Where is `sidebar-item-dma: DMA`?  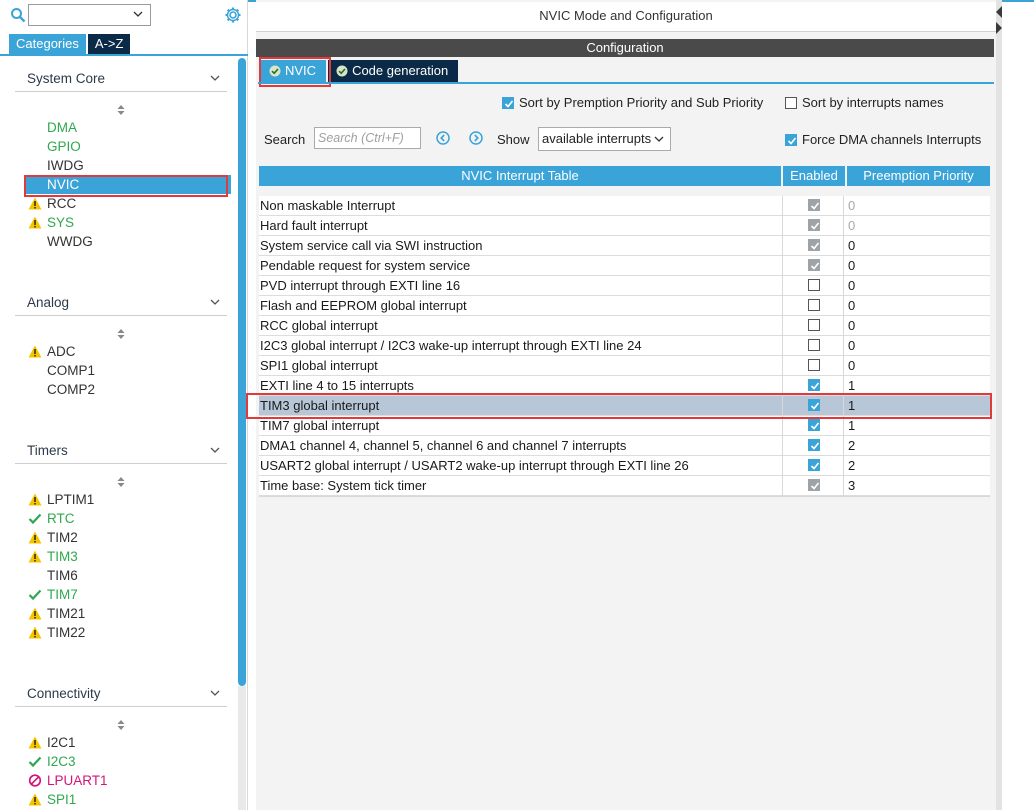 sidebar-item-dma: DMA is located at coordinates (128, 127).